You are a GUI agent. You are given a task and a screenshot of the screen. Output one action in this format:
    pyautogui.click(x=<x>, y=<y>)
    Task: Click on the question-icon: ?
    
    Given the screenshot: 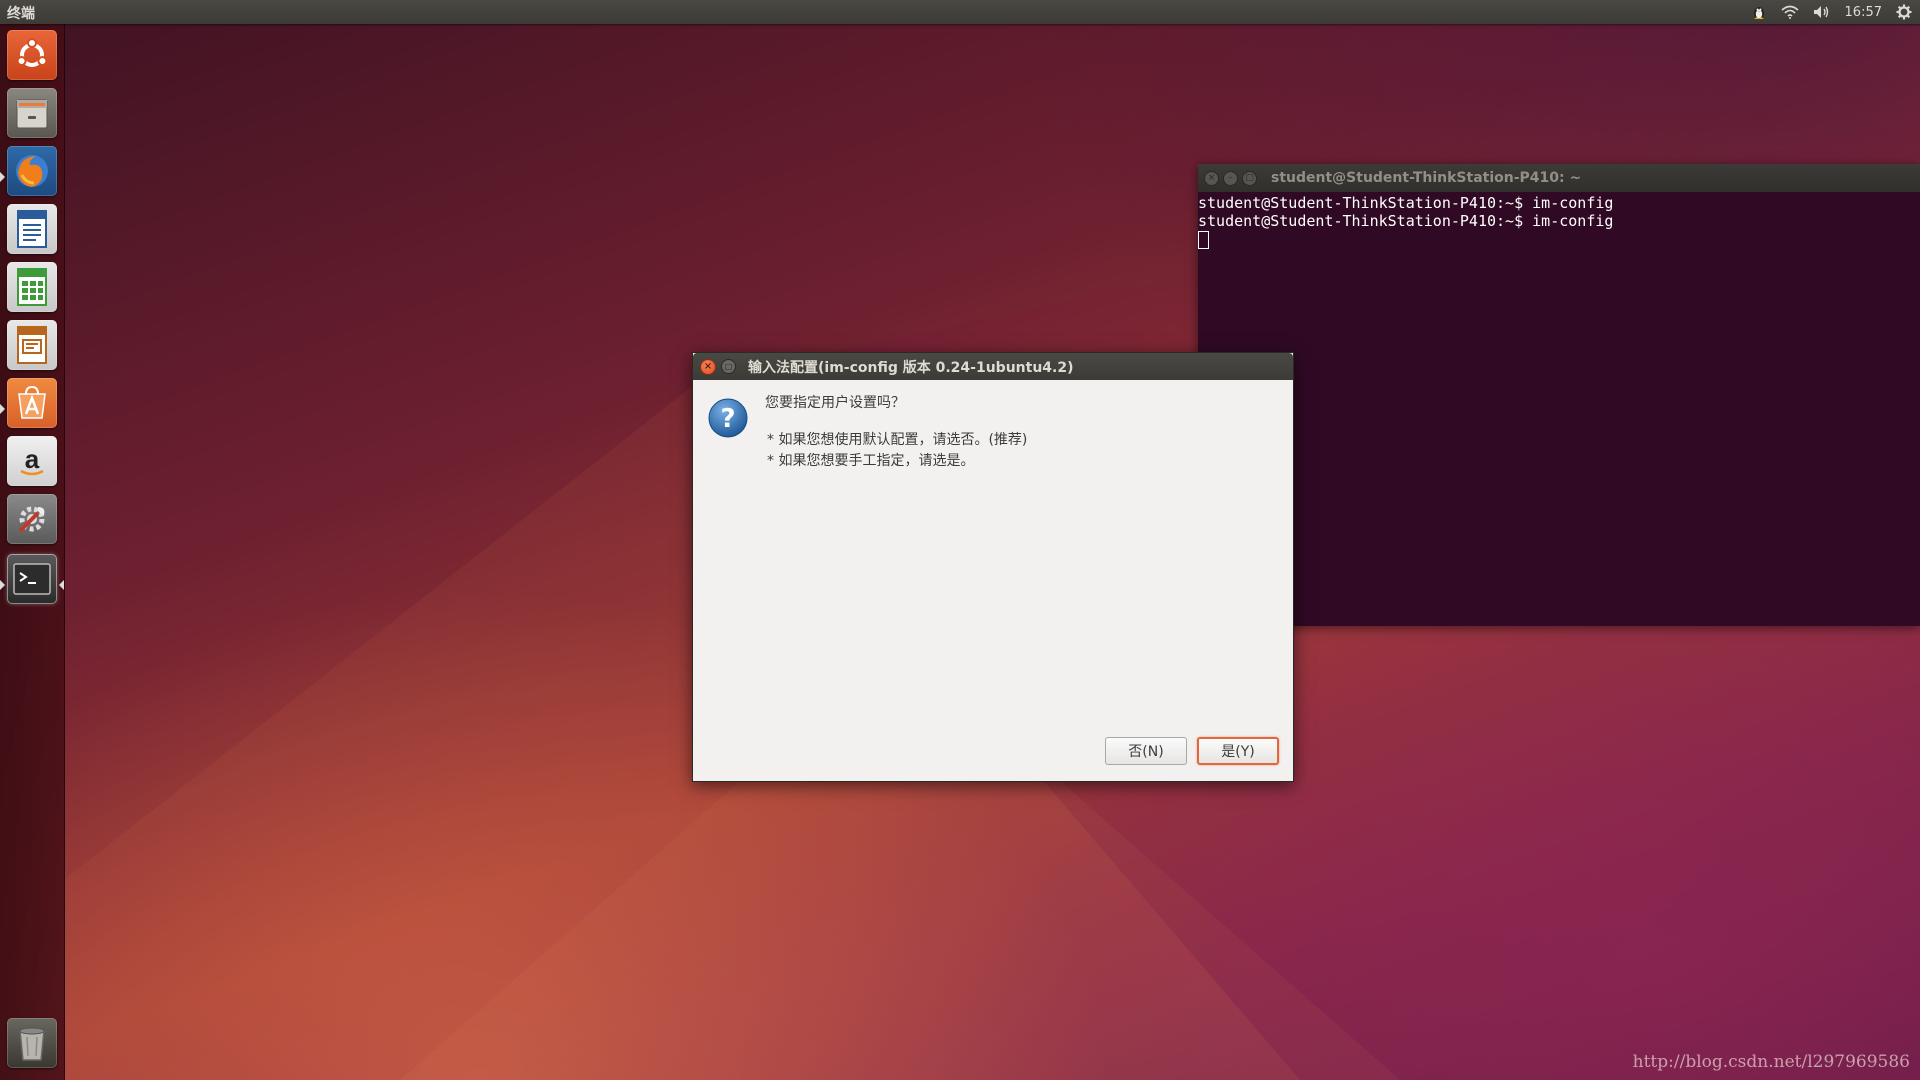 What is the action you would take?
    pyautogui.click(x=728, y=420)
    